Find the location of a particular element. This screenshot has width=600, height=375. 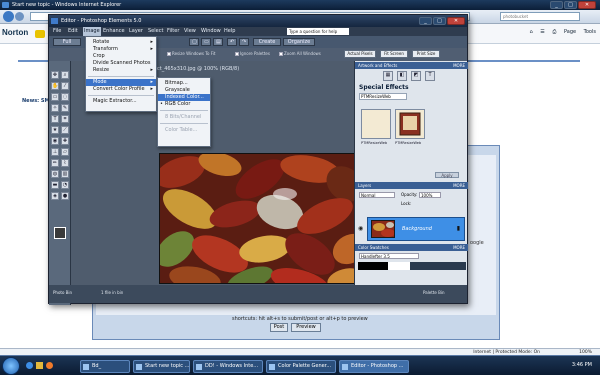

norton-badge-icon is located at coordinates (40, 34).